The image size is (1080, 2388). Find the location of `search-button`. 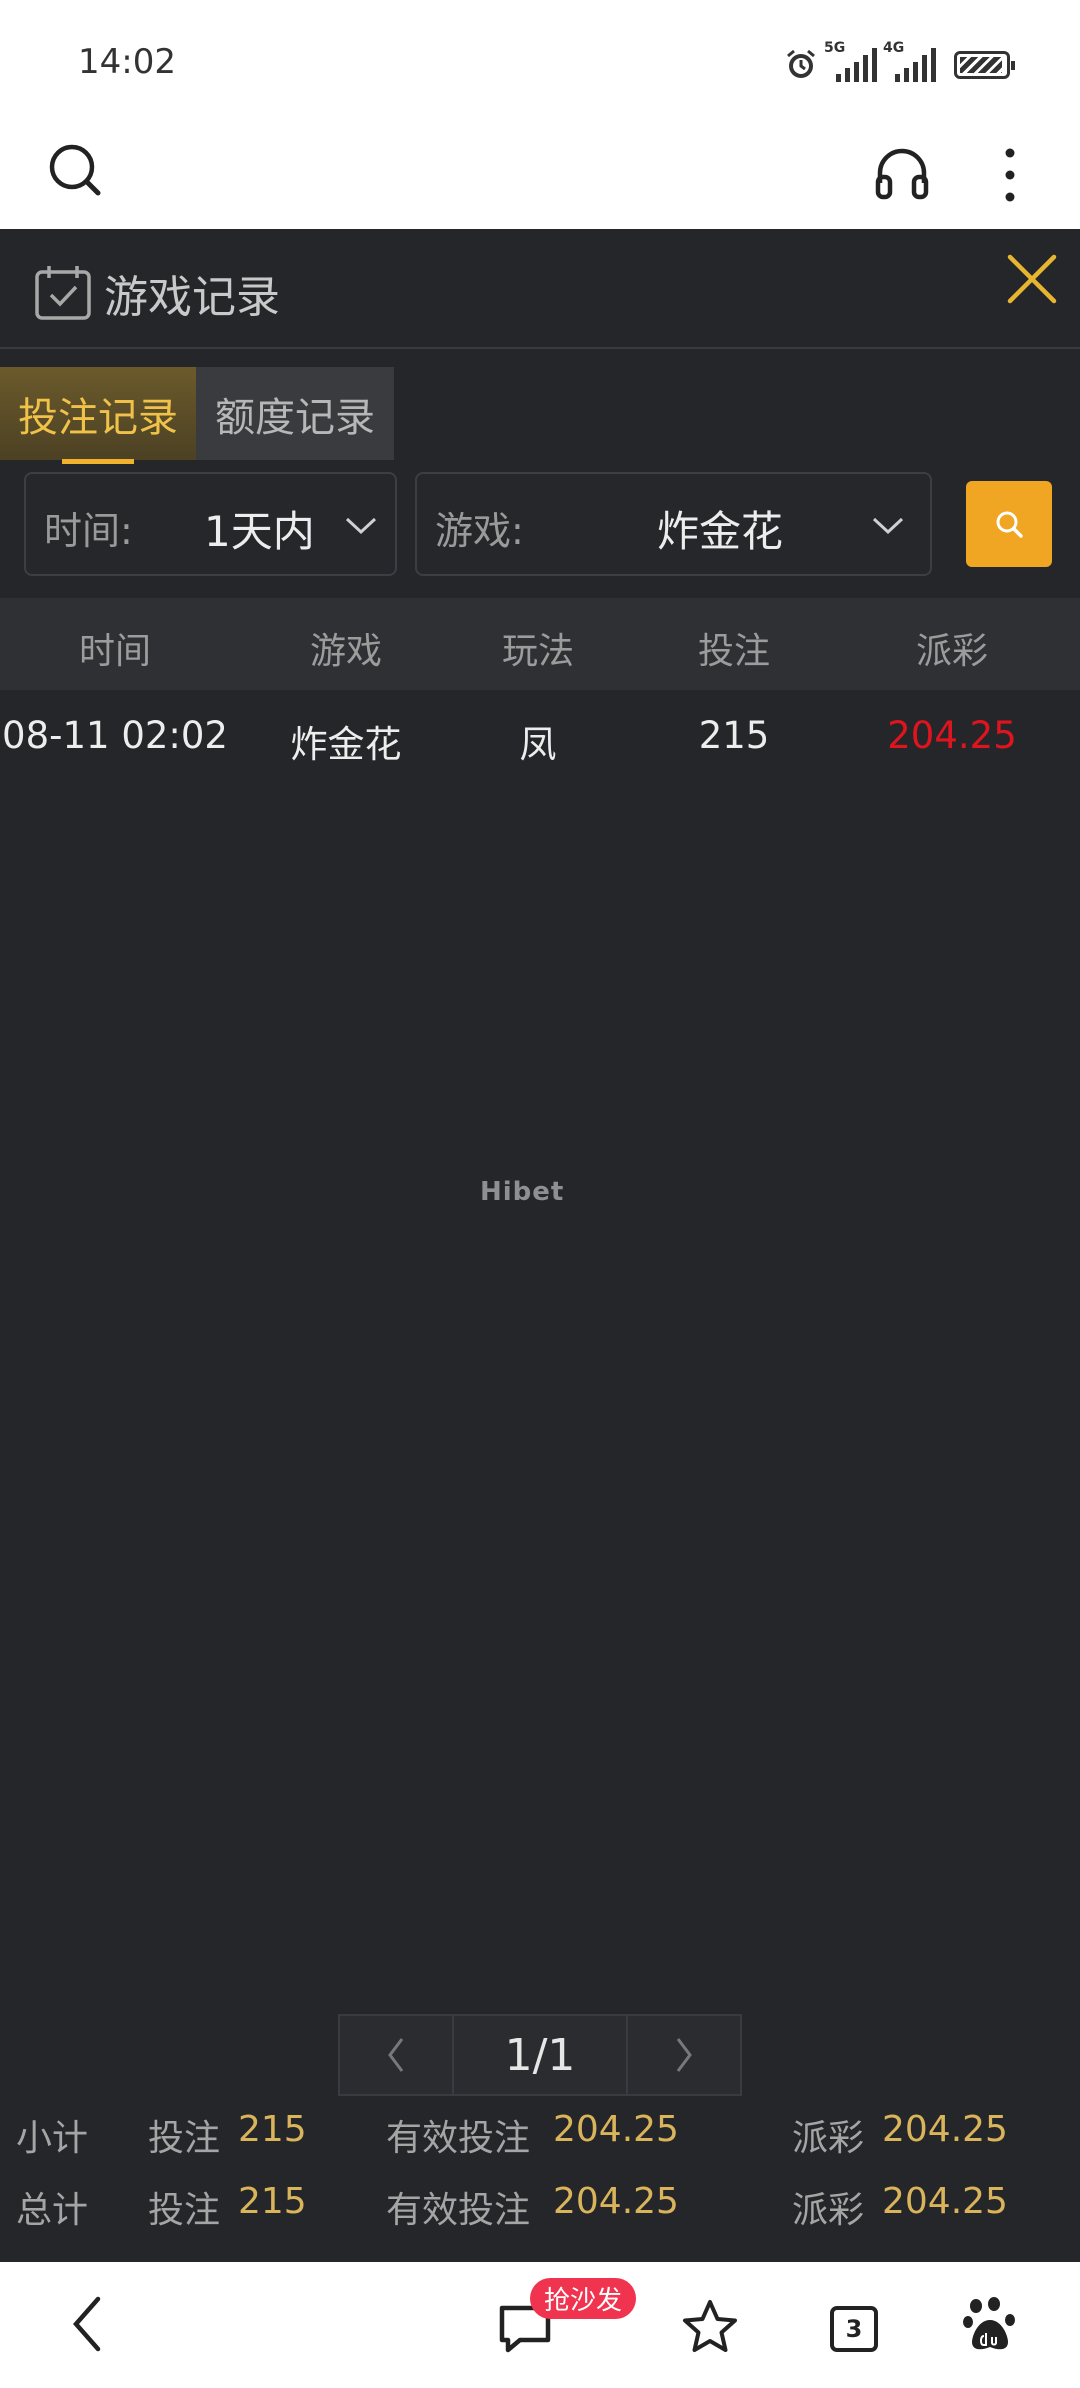

search-button is located at coordinates (1009, 524).